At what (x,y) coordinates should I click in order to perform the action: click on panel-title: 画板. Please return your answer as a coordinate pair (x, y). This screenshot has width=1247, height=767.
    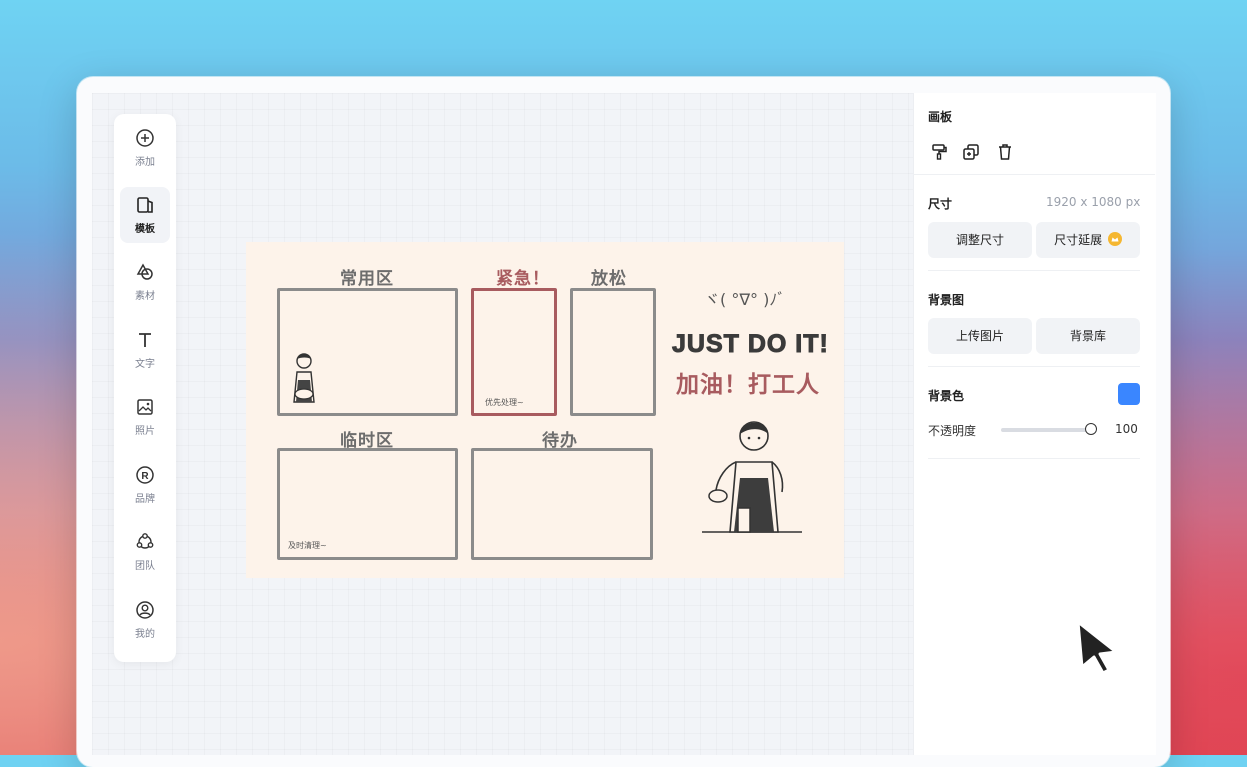
    Looking at the image, I should click on (940, 117).